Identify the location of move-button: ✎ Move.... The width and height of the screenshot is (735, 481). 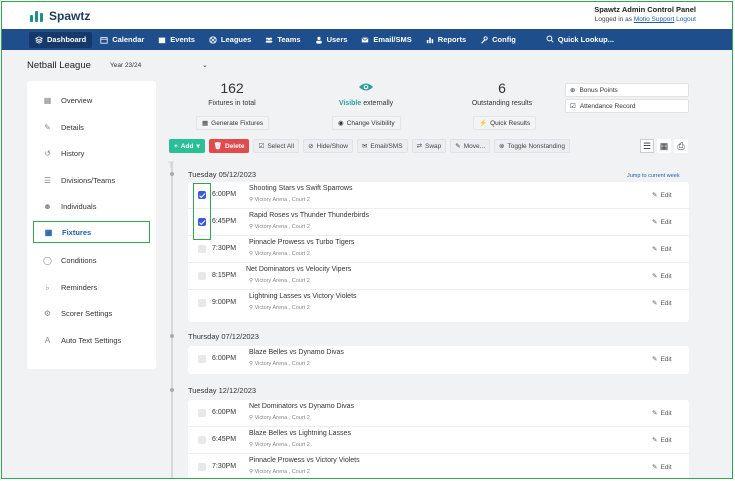
(470, 146).